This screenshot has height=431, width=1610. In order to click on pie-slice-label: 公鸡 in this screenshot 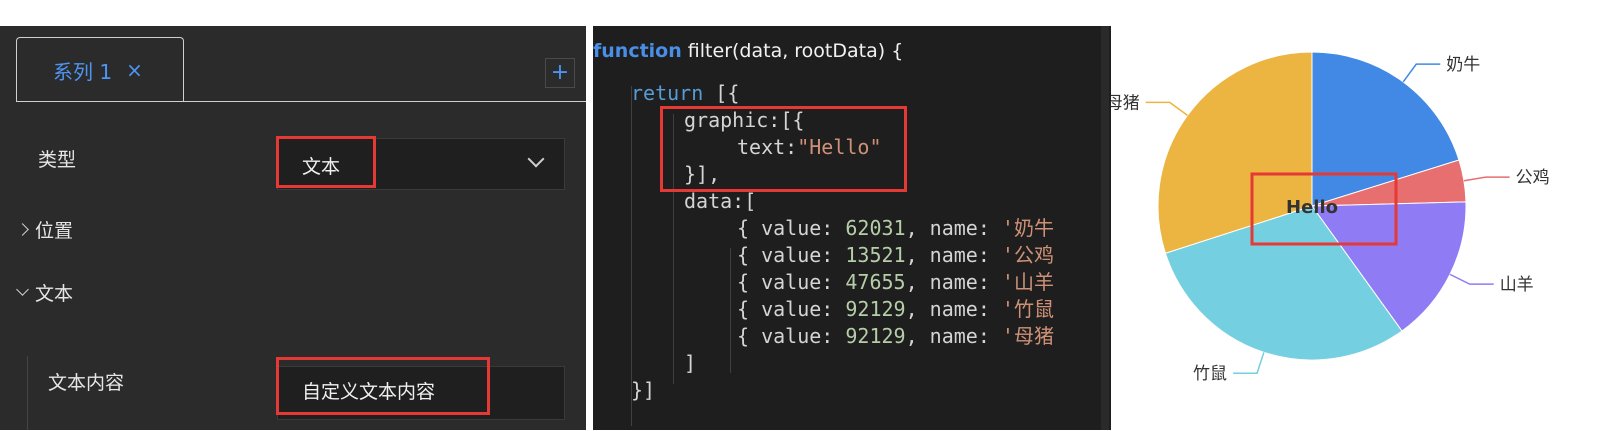, I will do `click(1533, 178)`.